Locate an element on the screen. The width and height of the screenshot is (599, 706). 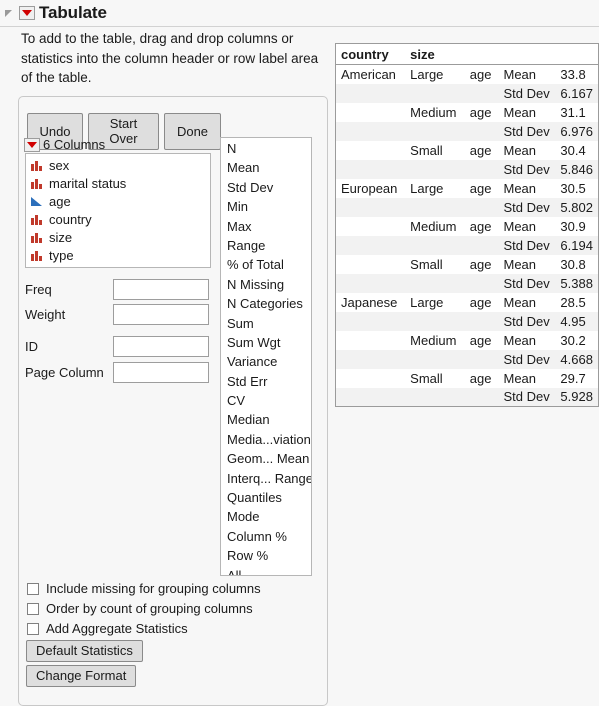
columns-dropdown-icon is located at coordinates (32, 144).